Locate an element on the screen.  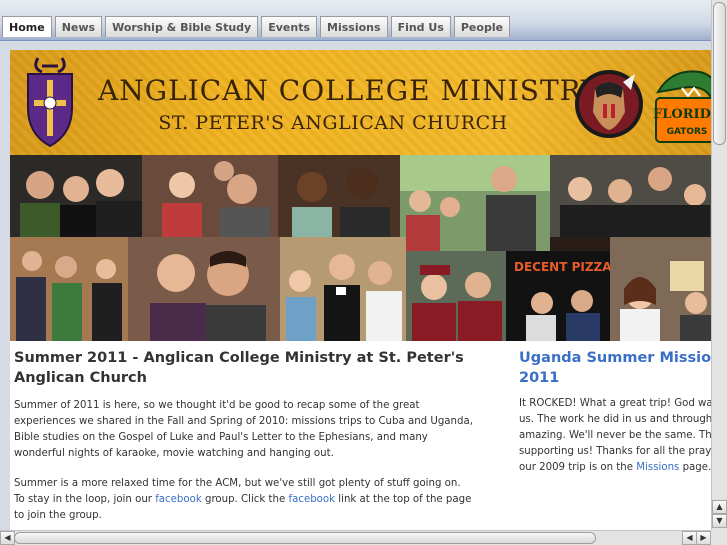
tab-events: Events is located at coordinates (289, 26).